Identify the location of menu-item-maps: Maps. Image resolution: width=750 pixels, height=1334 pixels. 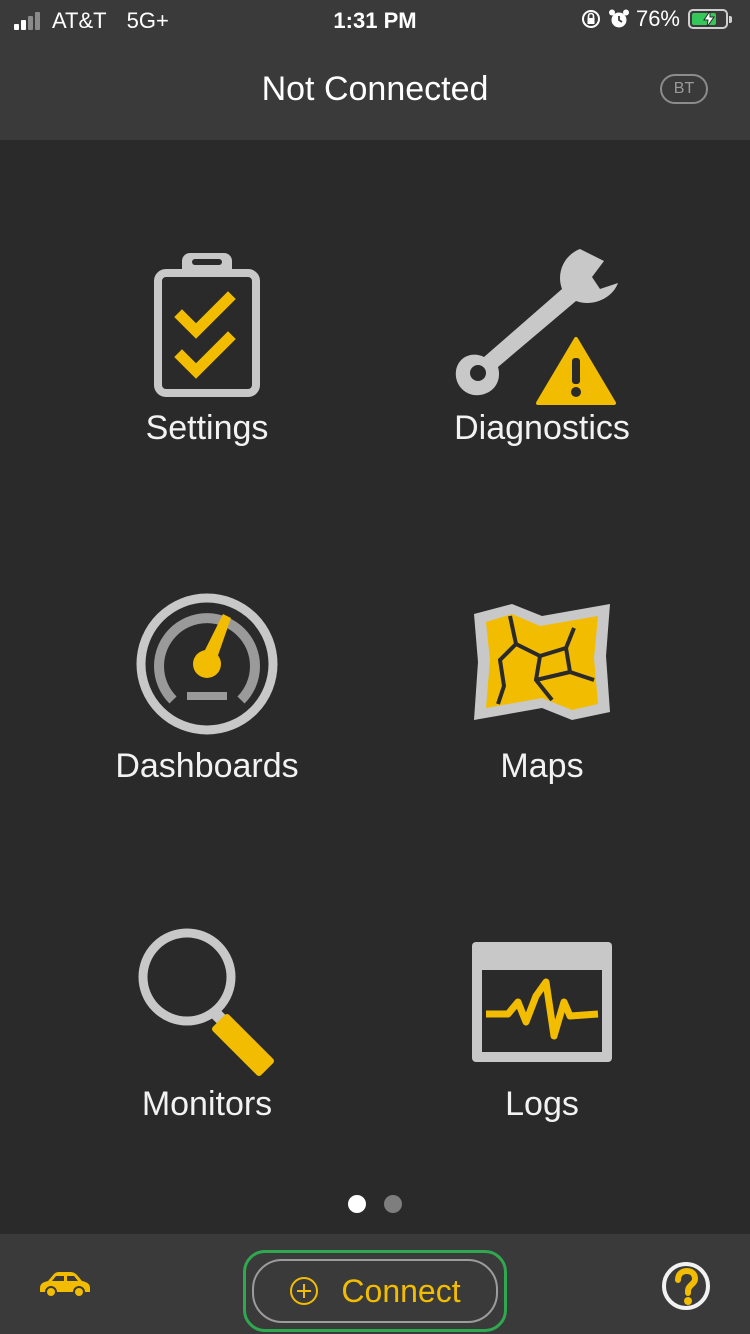
(542, 696).